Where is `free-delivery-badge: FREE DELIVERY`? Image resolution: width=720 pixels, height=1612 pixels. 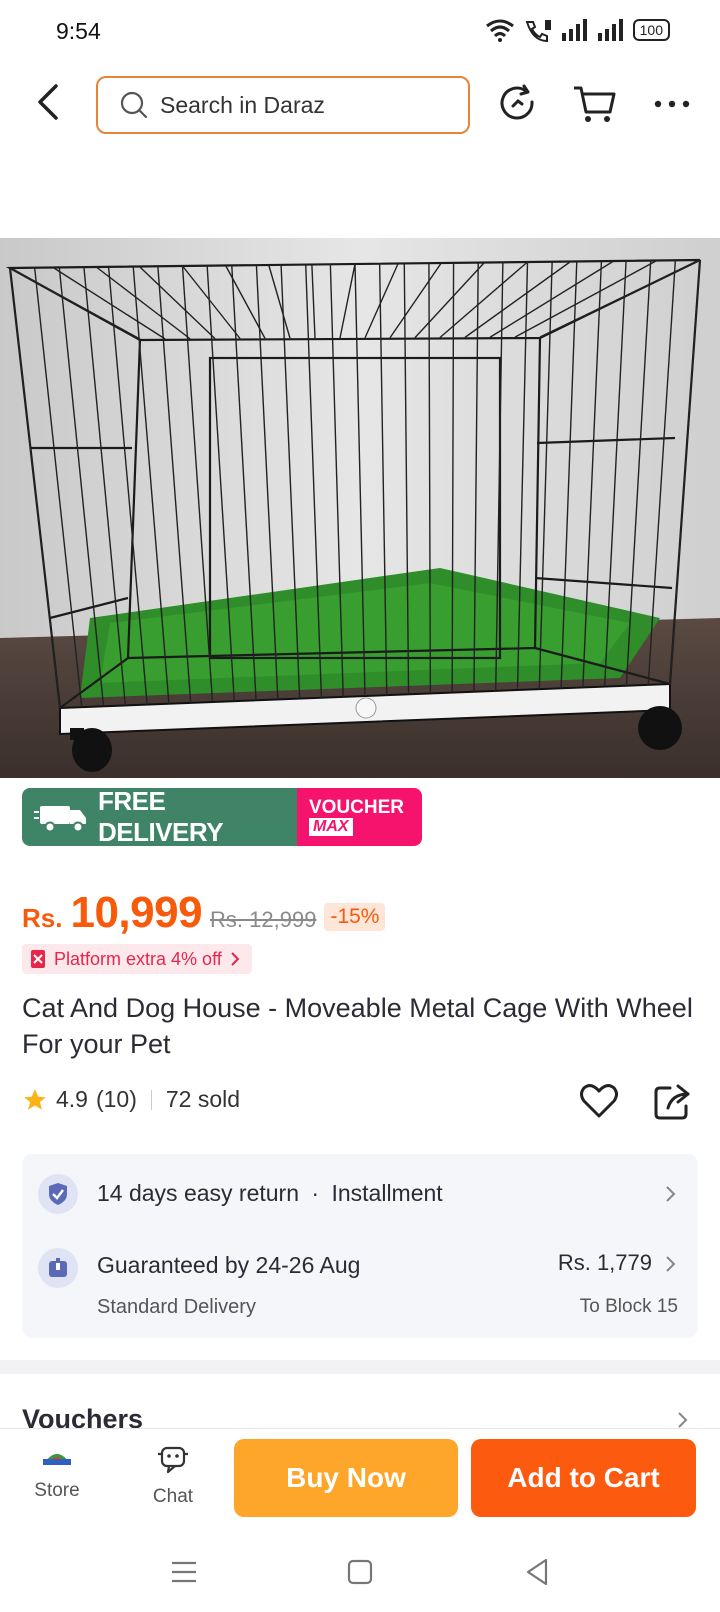
free-delivery-badge: FREE DELIVERY is located at coordinates (159, 817).